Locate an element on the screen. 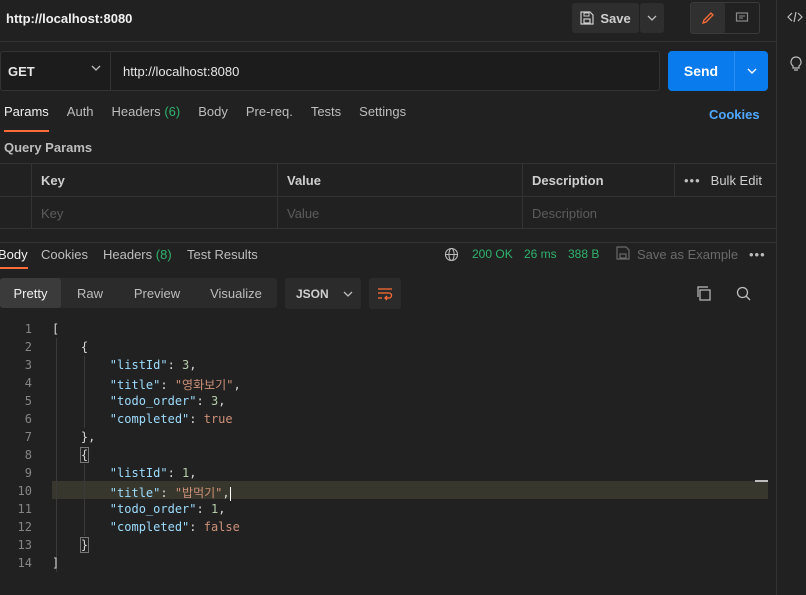 The image size is (806, 595). line-number: 6 is located at coordinates (28, 419).